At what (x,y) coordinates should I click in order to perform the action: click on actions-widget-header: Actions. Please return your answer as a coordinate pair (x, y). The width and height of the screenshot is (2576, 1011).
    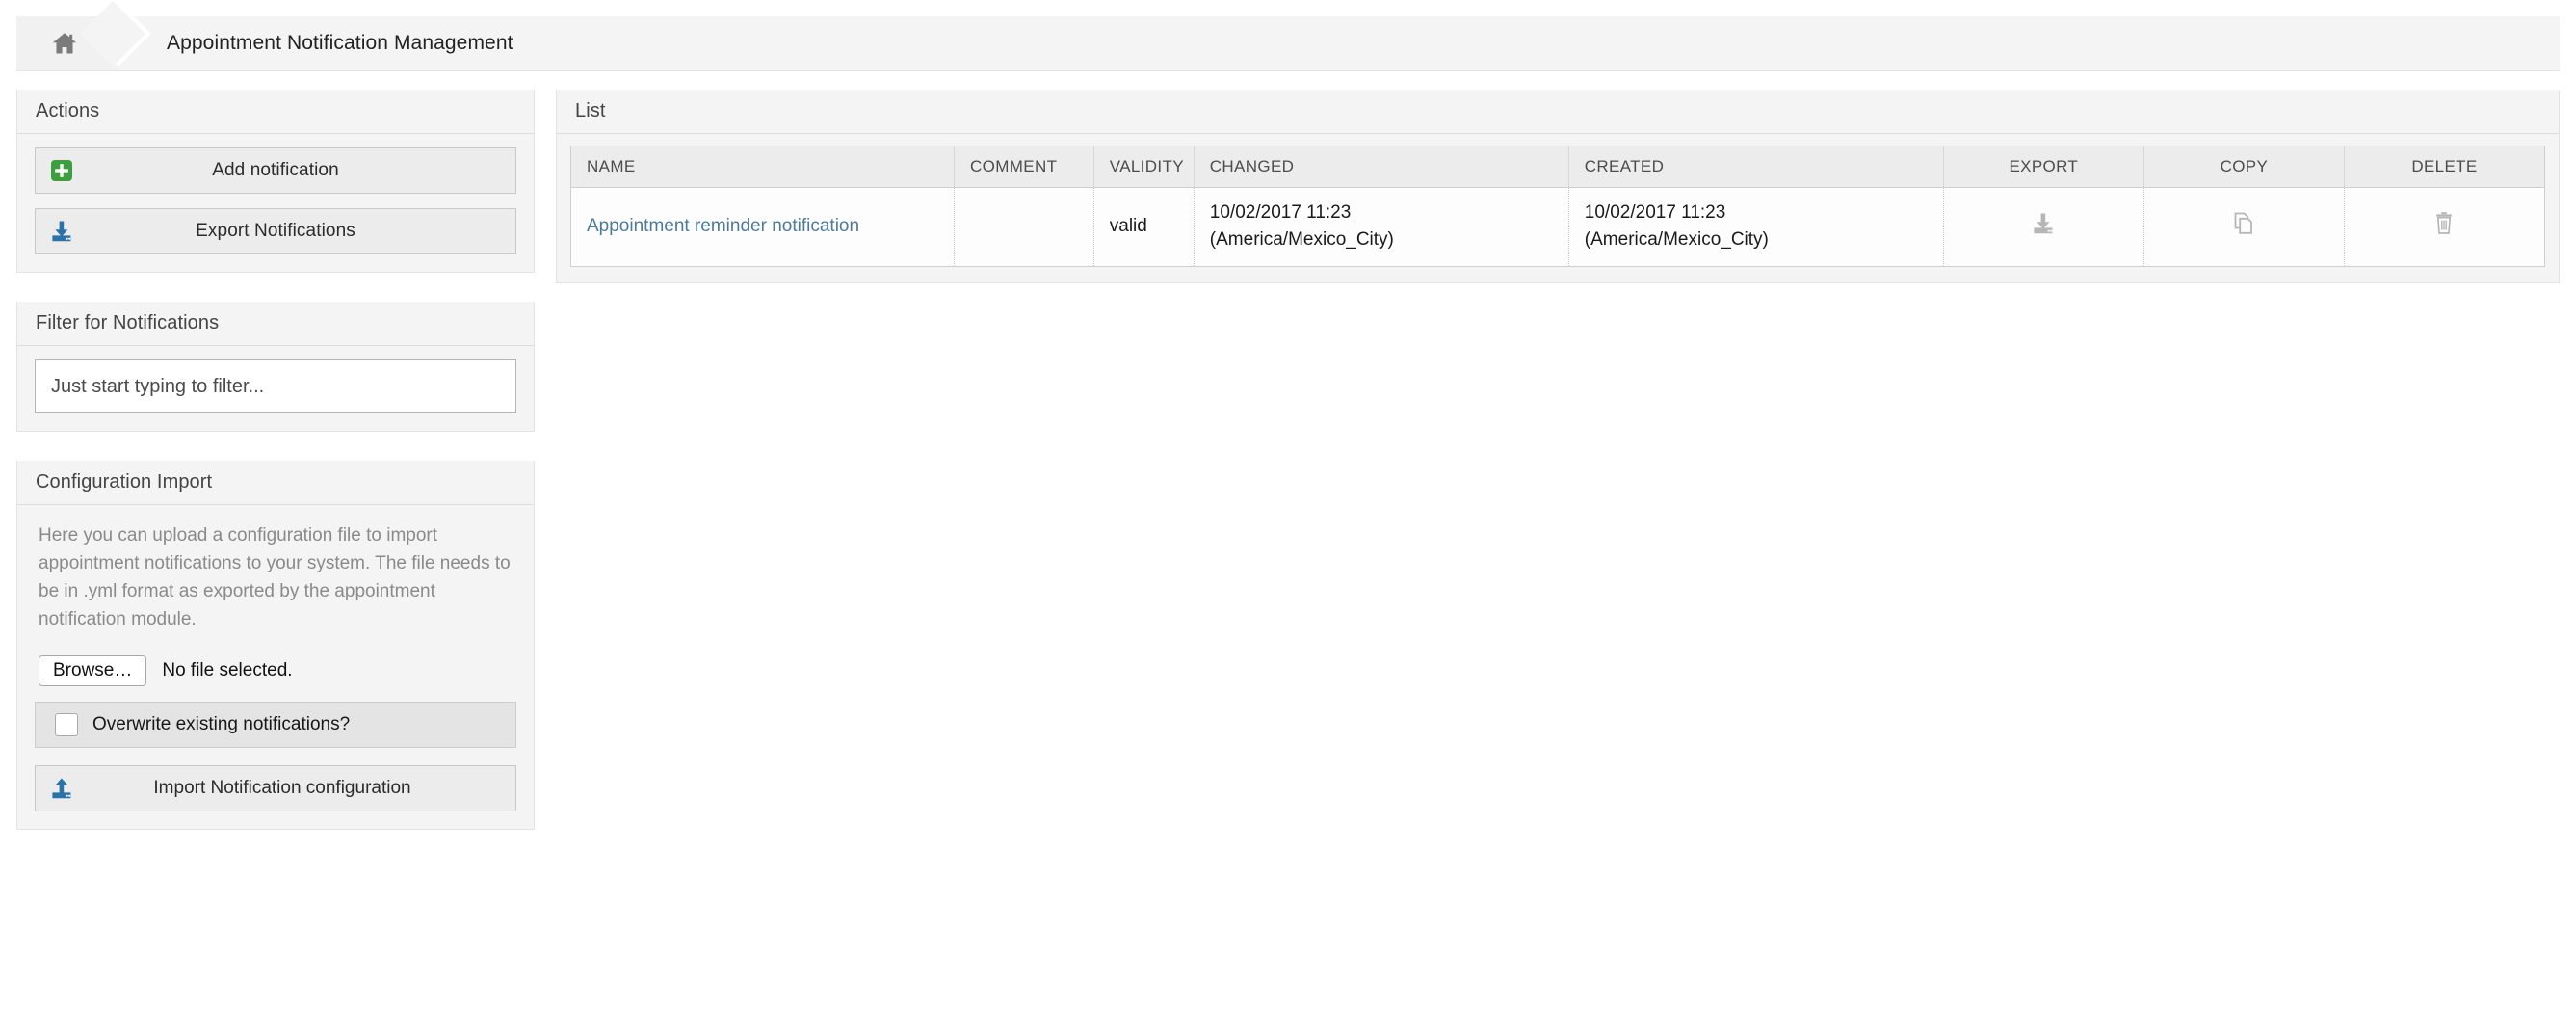
    Looking at the image, I should click on (275, 112).